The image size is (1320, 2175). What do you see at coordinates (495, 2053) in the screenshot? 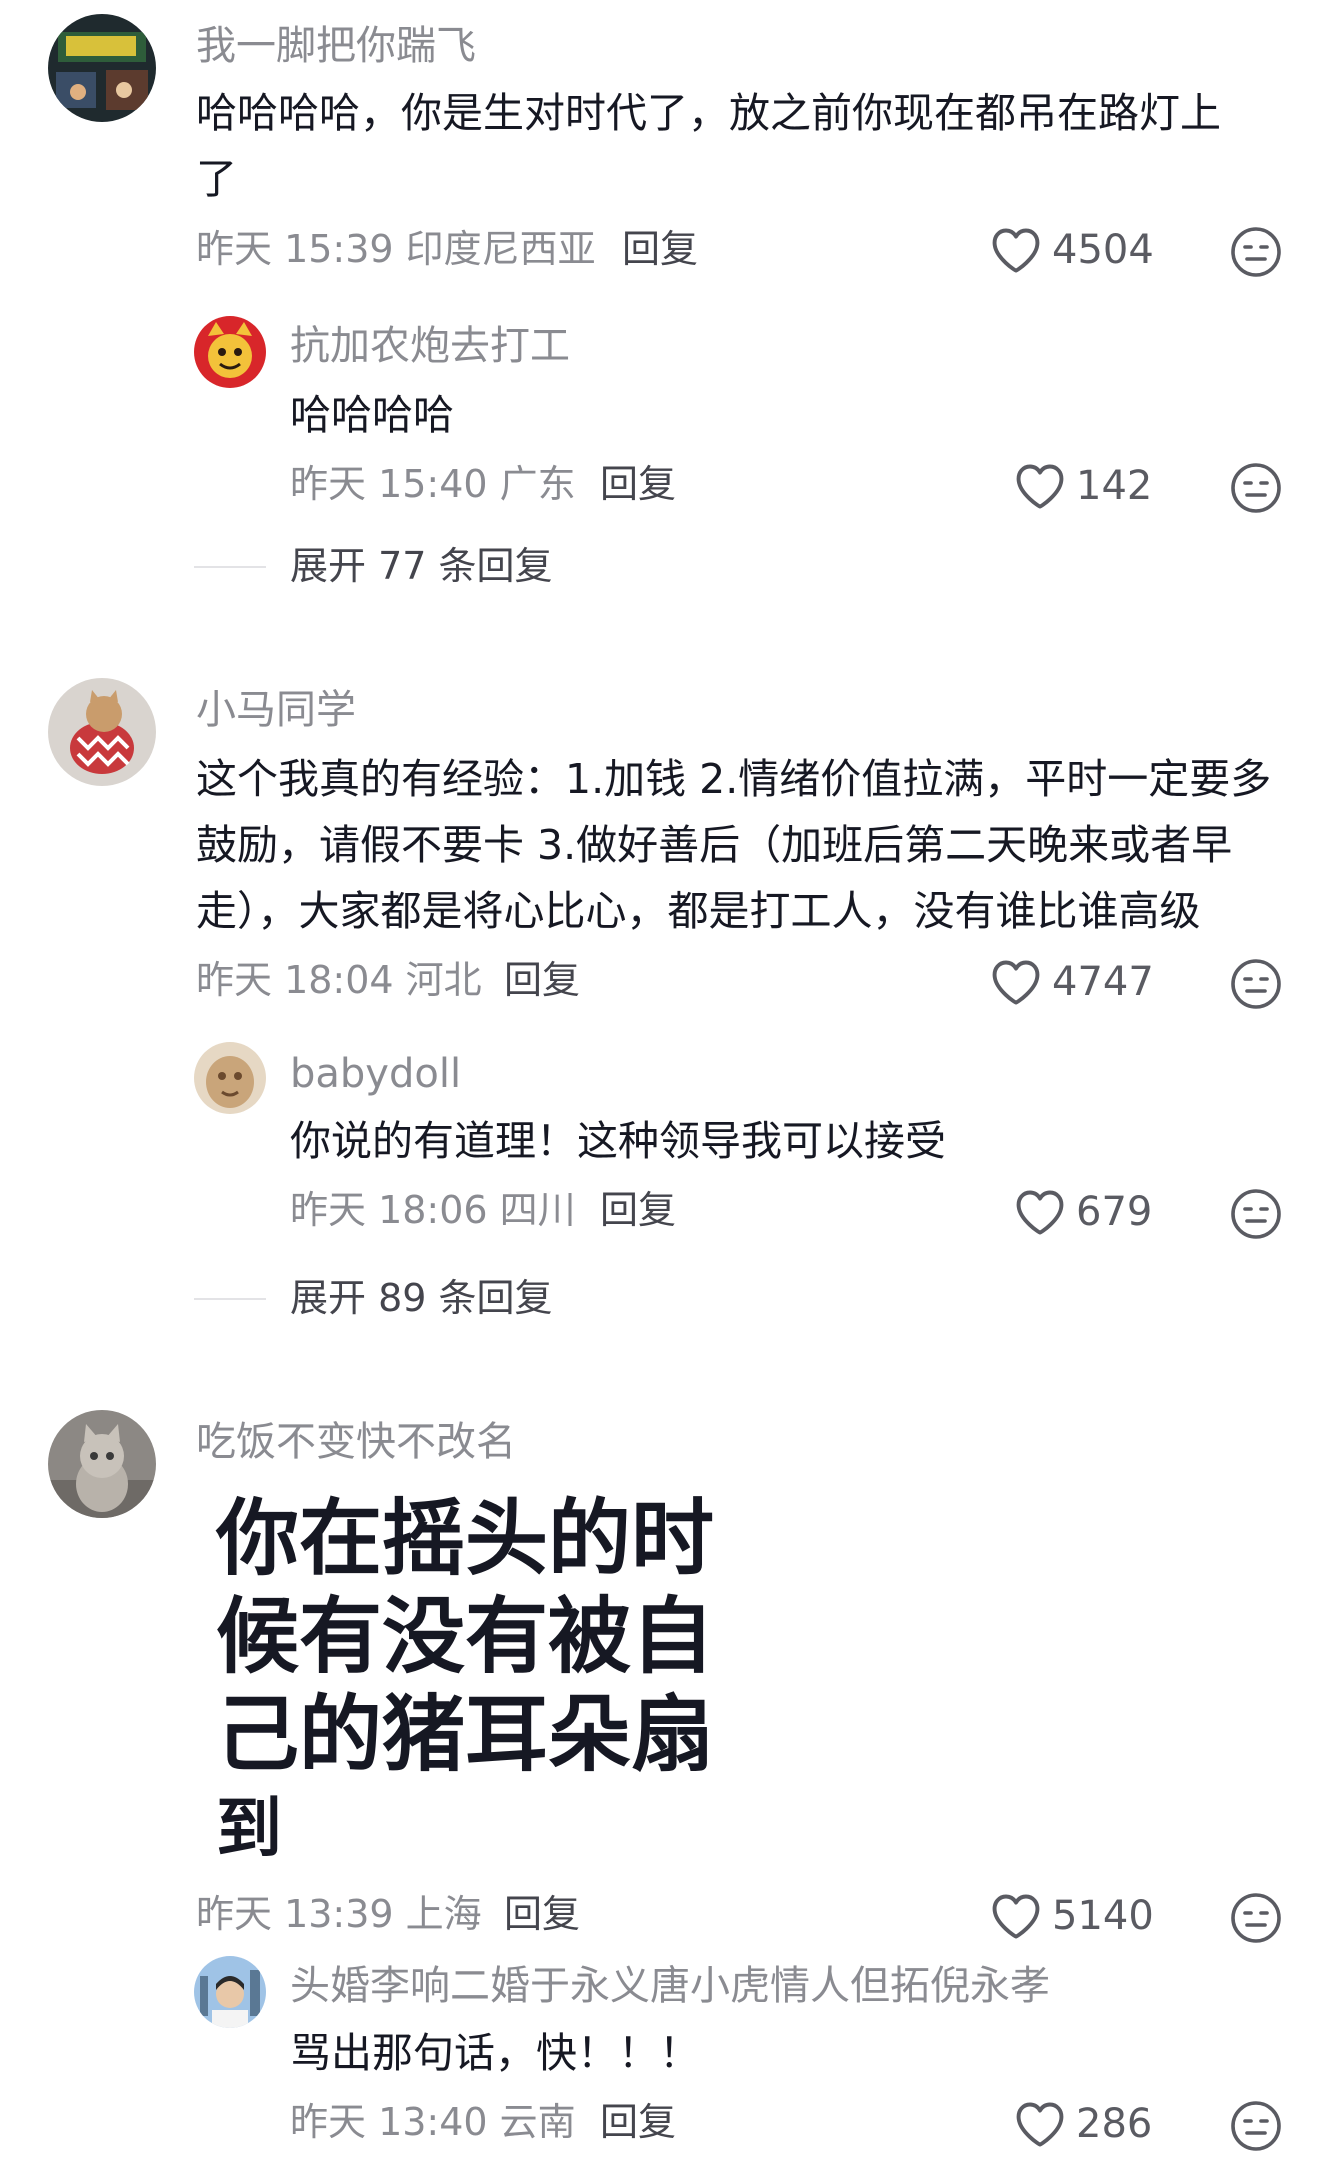
I see `reply-text: 骂出那句话，快！！！` at bounding box center [495, 2053].